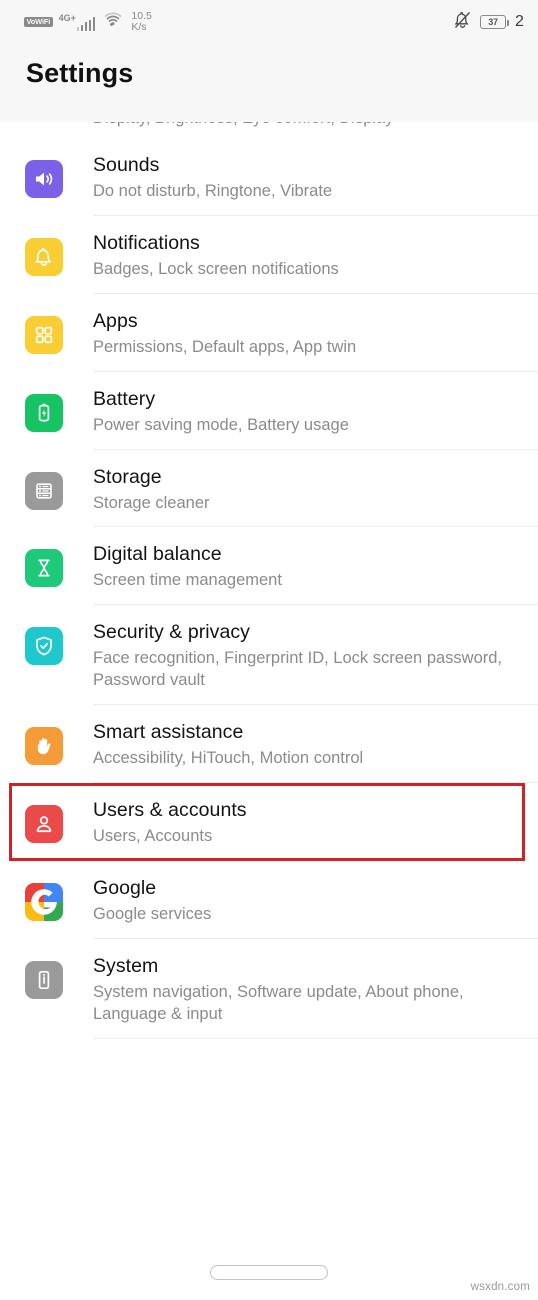 Image resolution: width=538 pixels, height=1300 pixels. I want to click on row-separator, so click(315, 1038).